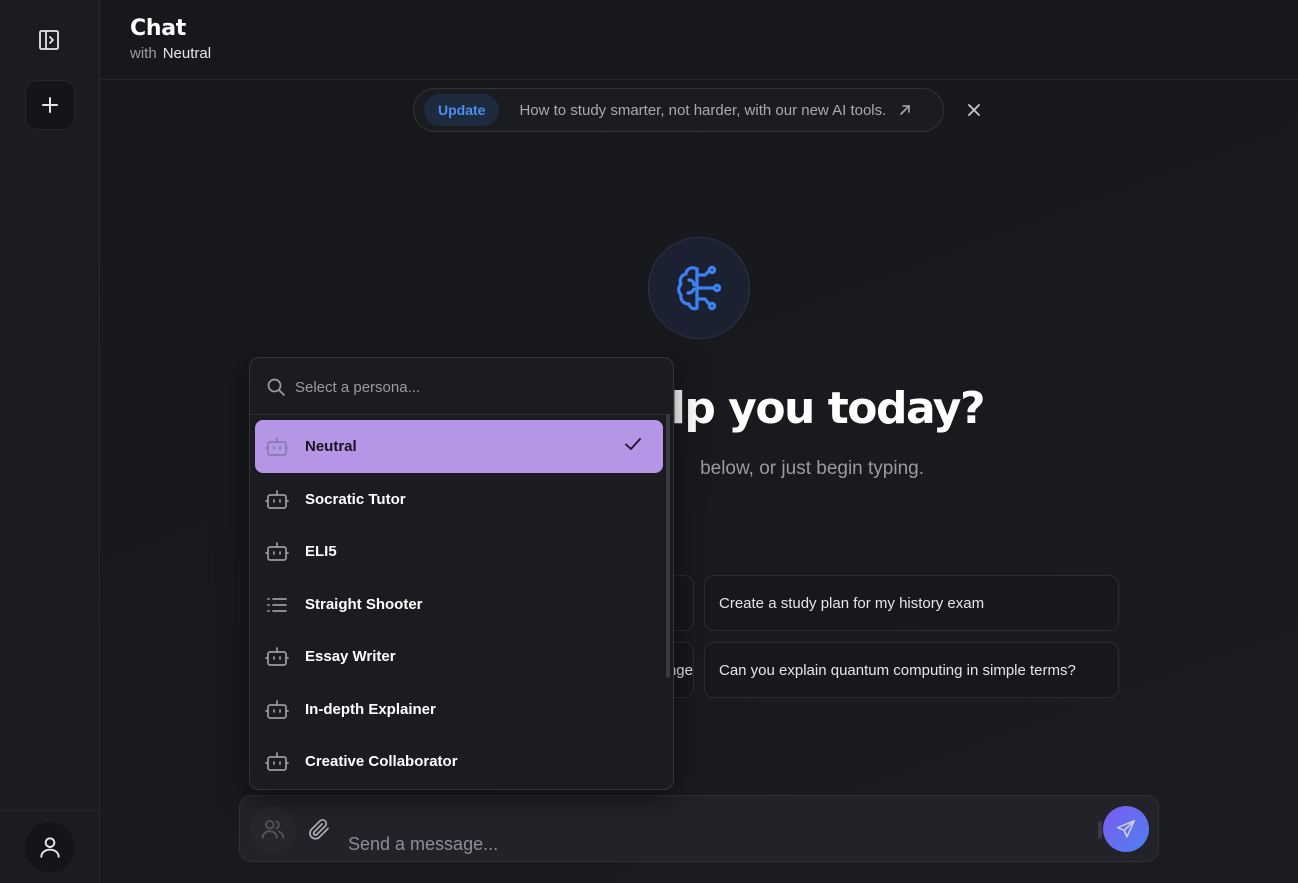  Describe the element at coordinates (321, 551) in the screenshot. I see `persona-item-label: ELI5` at that location.